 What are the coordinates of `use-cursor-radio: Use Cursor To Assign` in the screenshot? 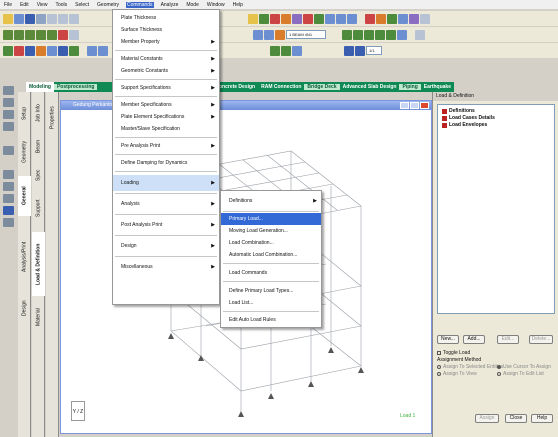 It's located at (524, 367).